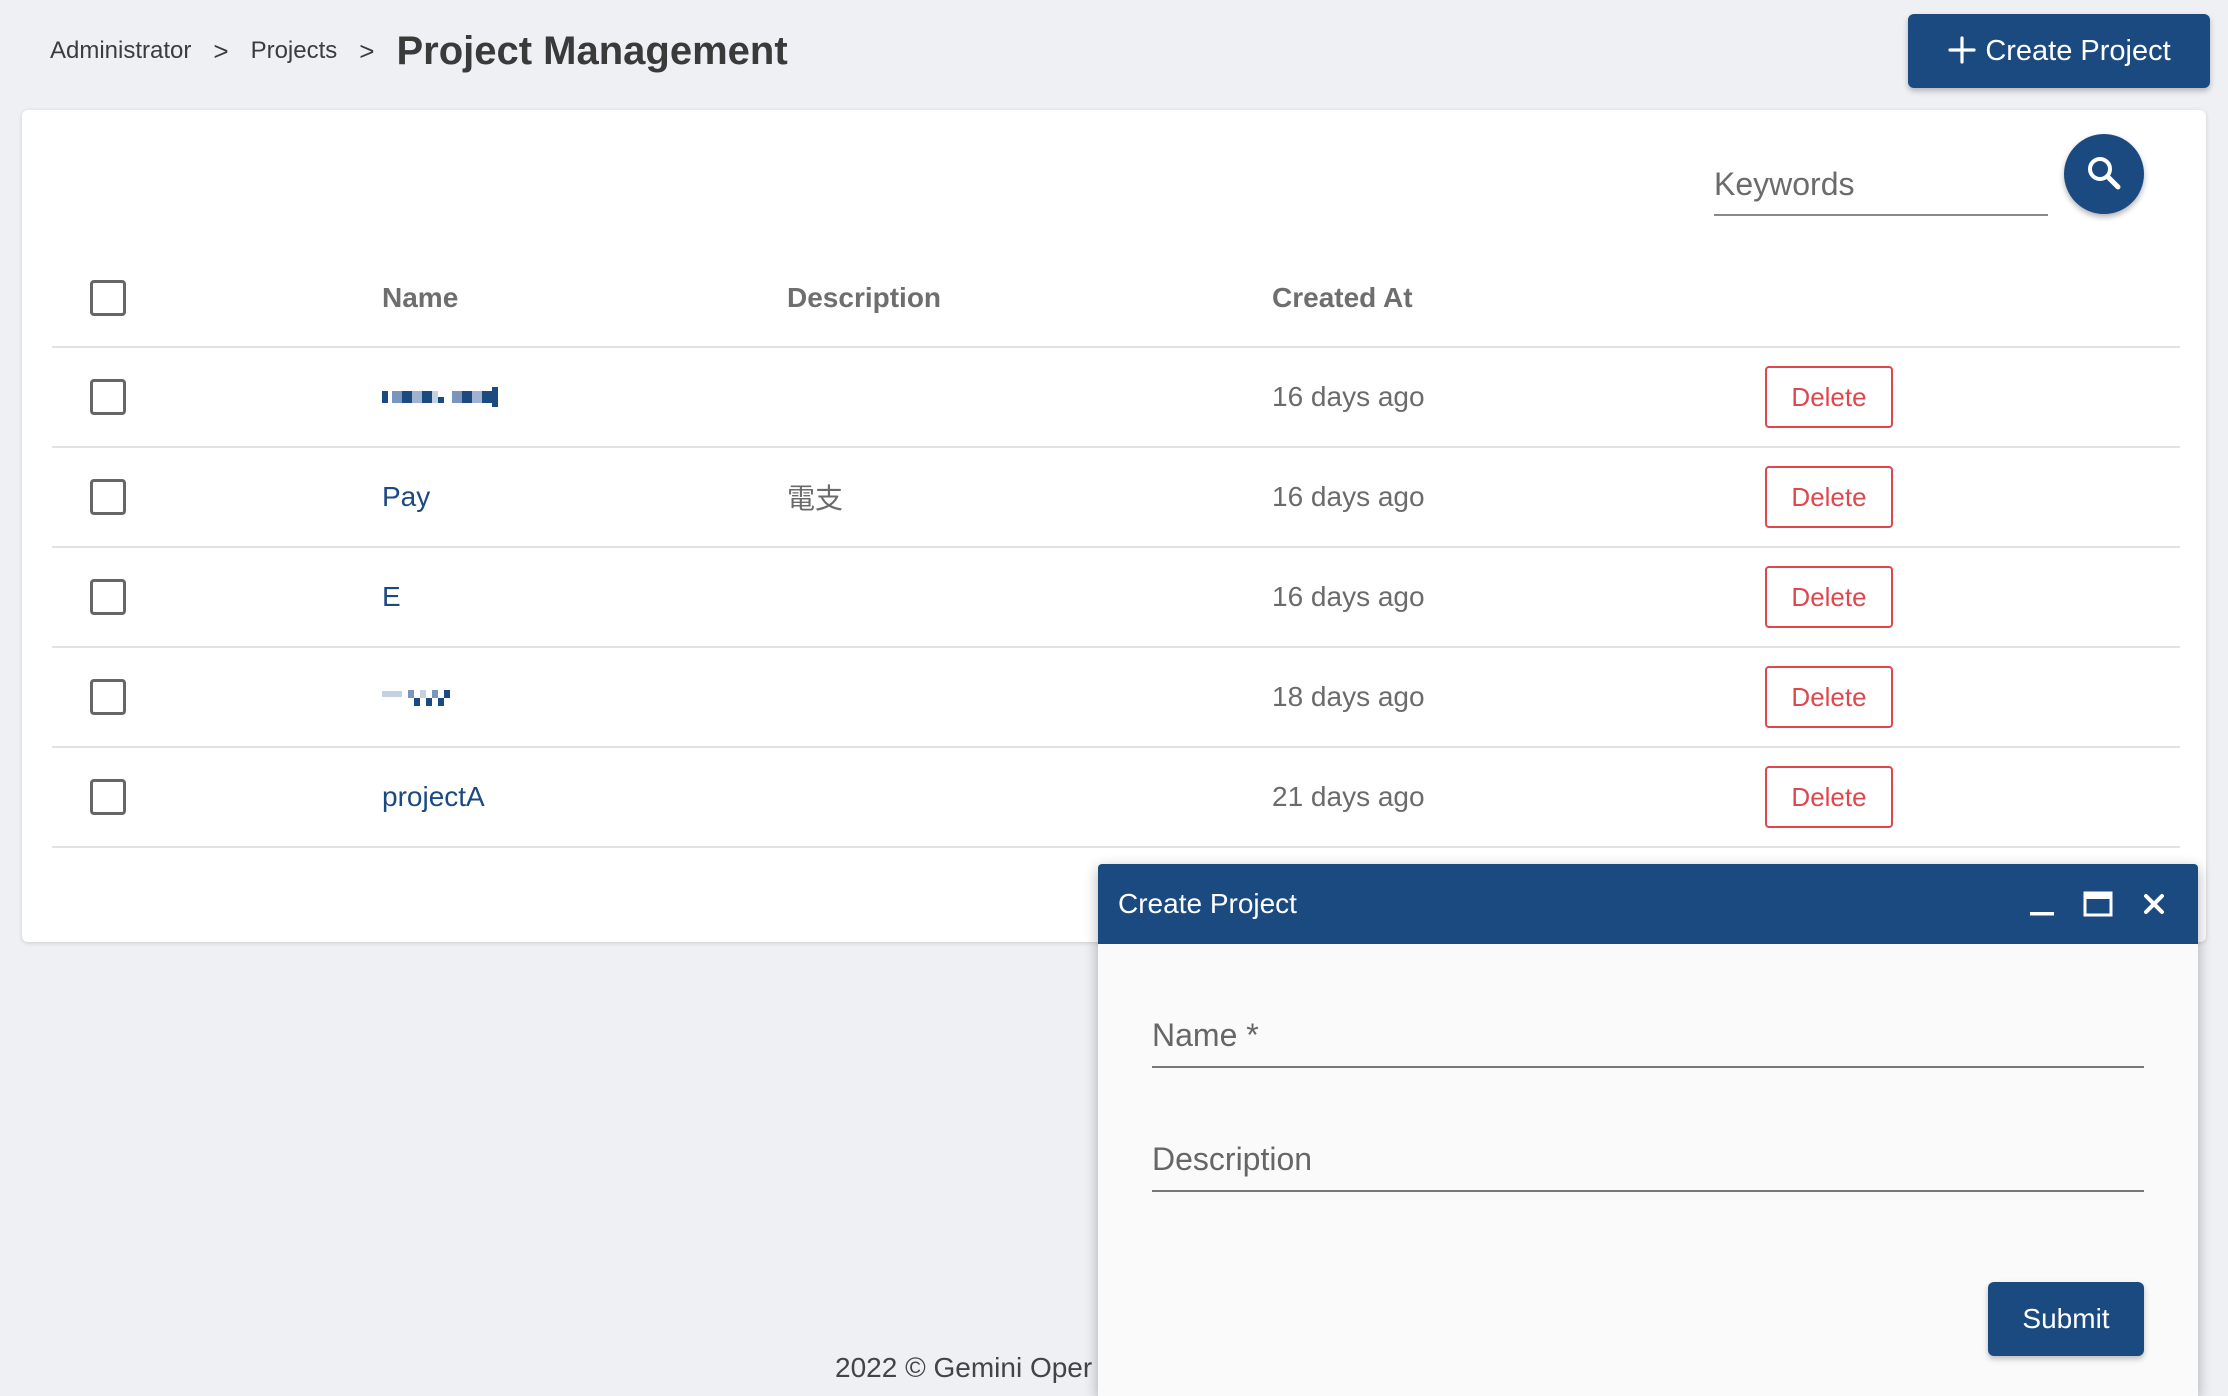 The height and width of the screenshot is (1396, 2228). I want to click on name-input, so click(1648, 1030).